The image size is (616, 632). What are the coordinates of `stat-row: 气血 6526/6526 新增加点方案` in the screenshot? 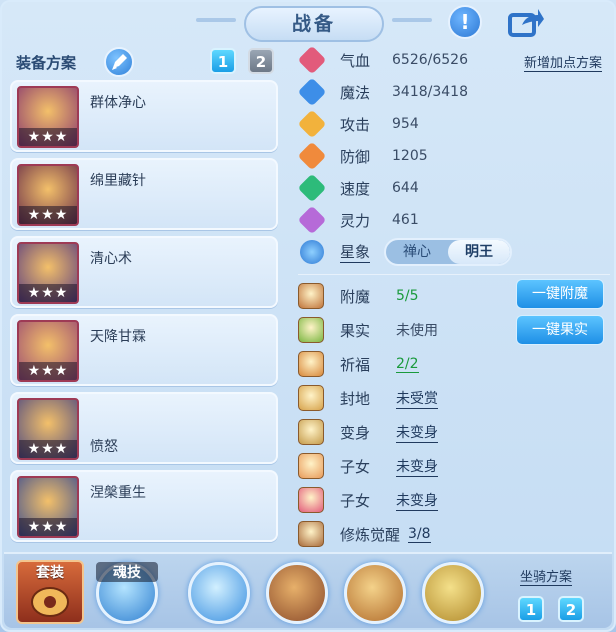 It's located at (453, 60).